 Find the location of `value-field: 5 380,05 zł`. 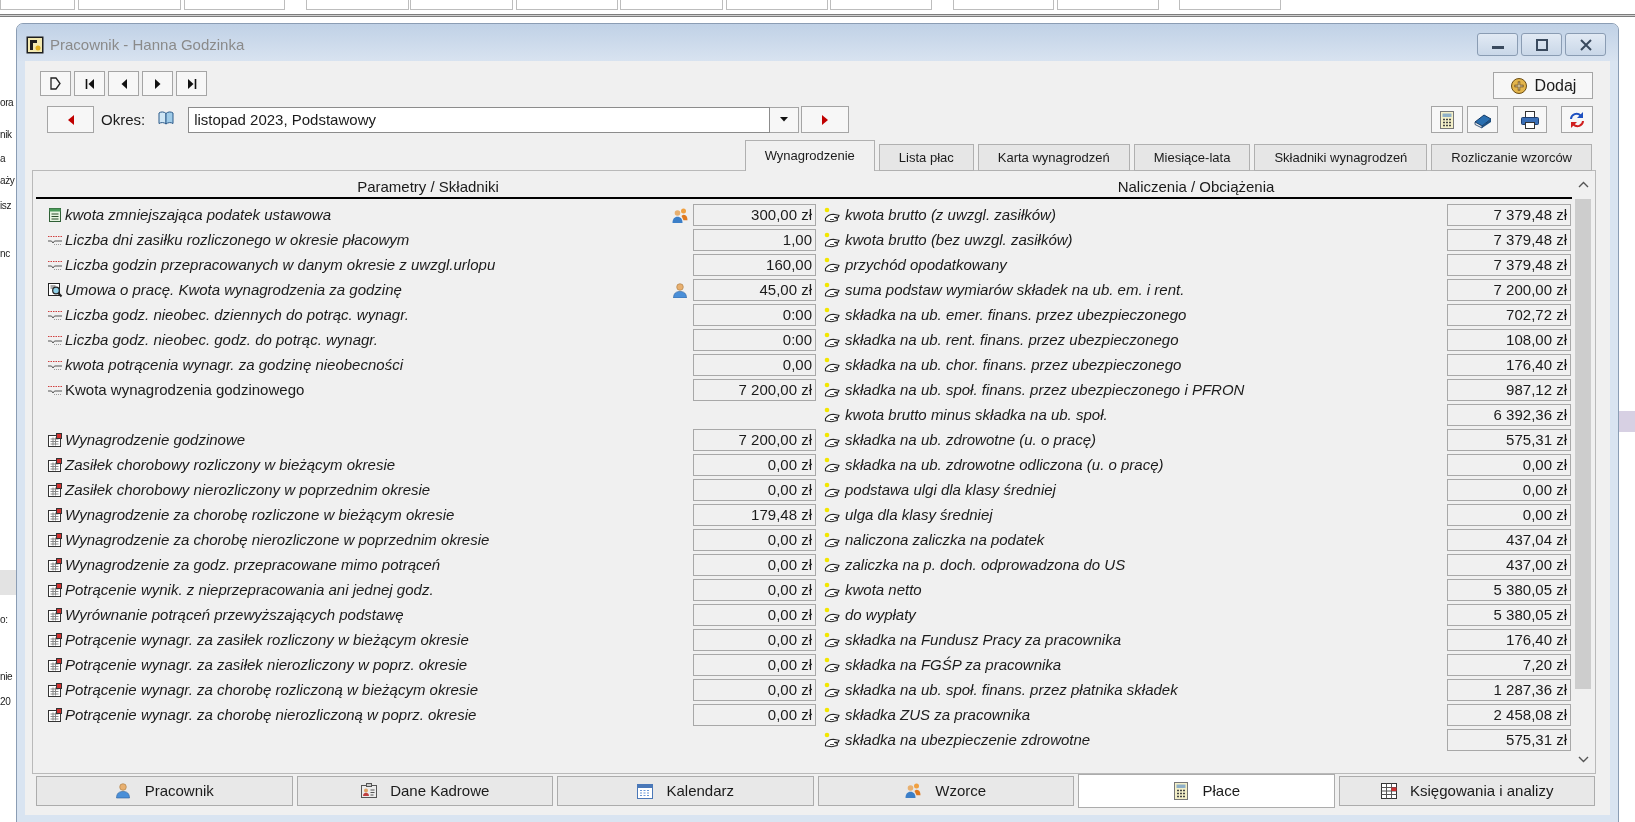

value-field: 5 380,05 zł is located at coordinates (1509, 614).